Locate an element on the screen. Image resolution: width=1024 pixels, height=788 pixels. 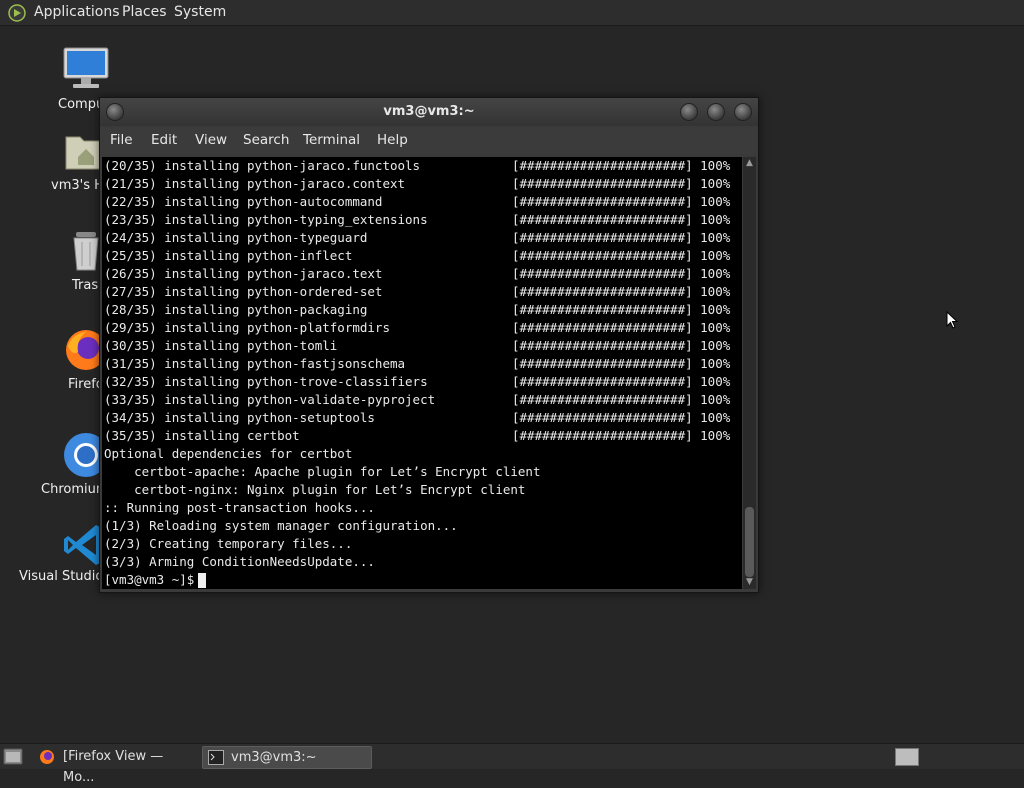
text-cursor is located at coordinates (202, 580).